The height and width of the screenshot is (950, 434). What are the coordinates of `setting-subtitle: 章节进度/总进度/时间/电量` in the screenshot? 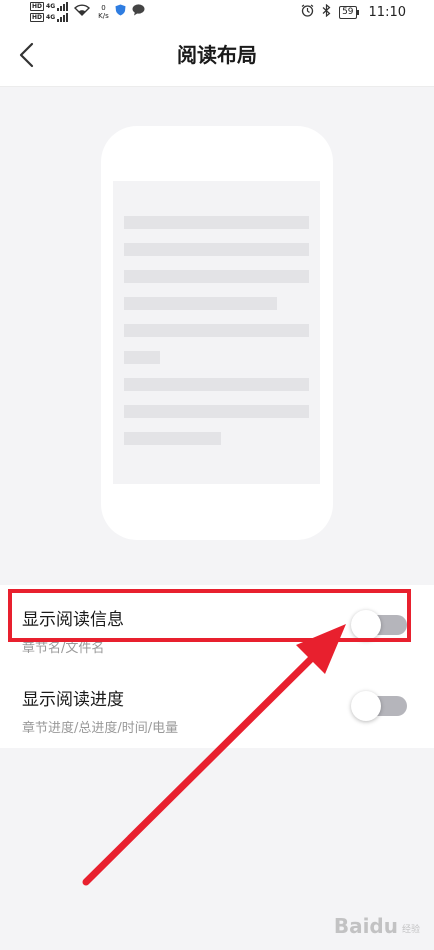 It's located at (100, 728).